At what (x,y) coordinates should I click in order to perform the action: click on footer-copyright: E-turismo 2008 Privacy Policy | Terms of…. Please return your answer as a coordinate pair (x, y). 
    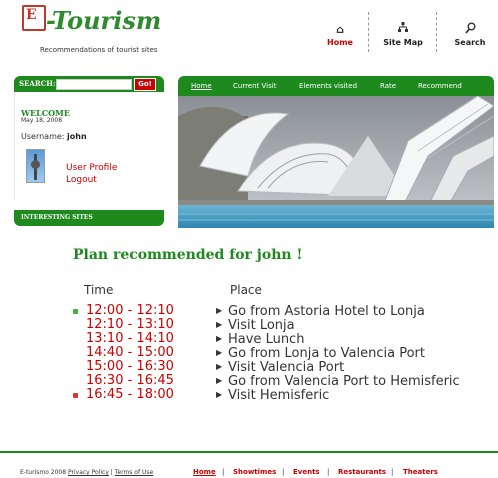
    Looking at the image, I should click on (87, 472).